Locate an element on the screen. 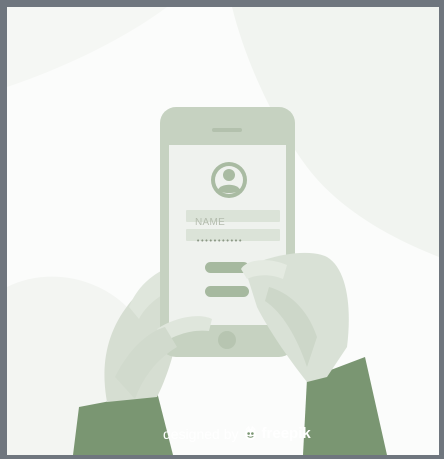 The width and height of the screenshot is (444, 459). signup-button-bar is located at coordinates (227, 291).